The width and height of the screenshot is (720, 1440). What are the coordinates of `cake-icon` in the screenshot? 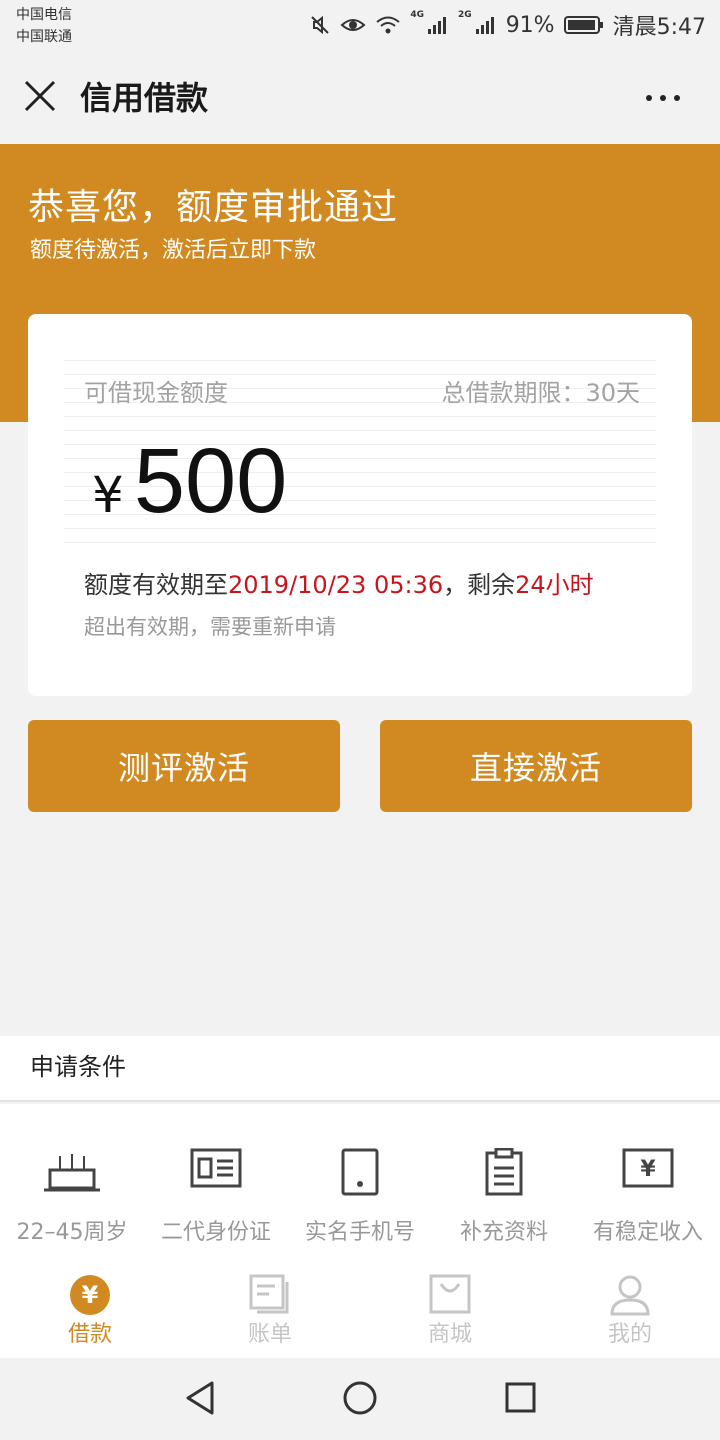 It's located at (72, 1173).